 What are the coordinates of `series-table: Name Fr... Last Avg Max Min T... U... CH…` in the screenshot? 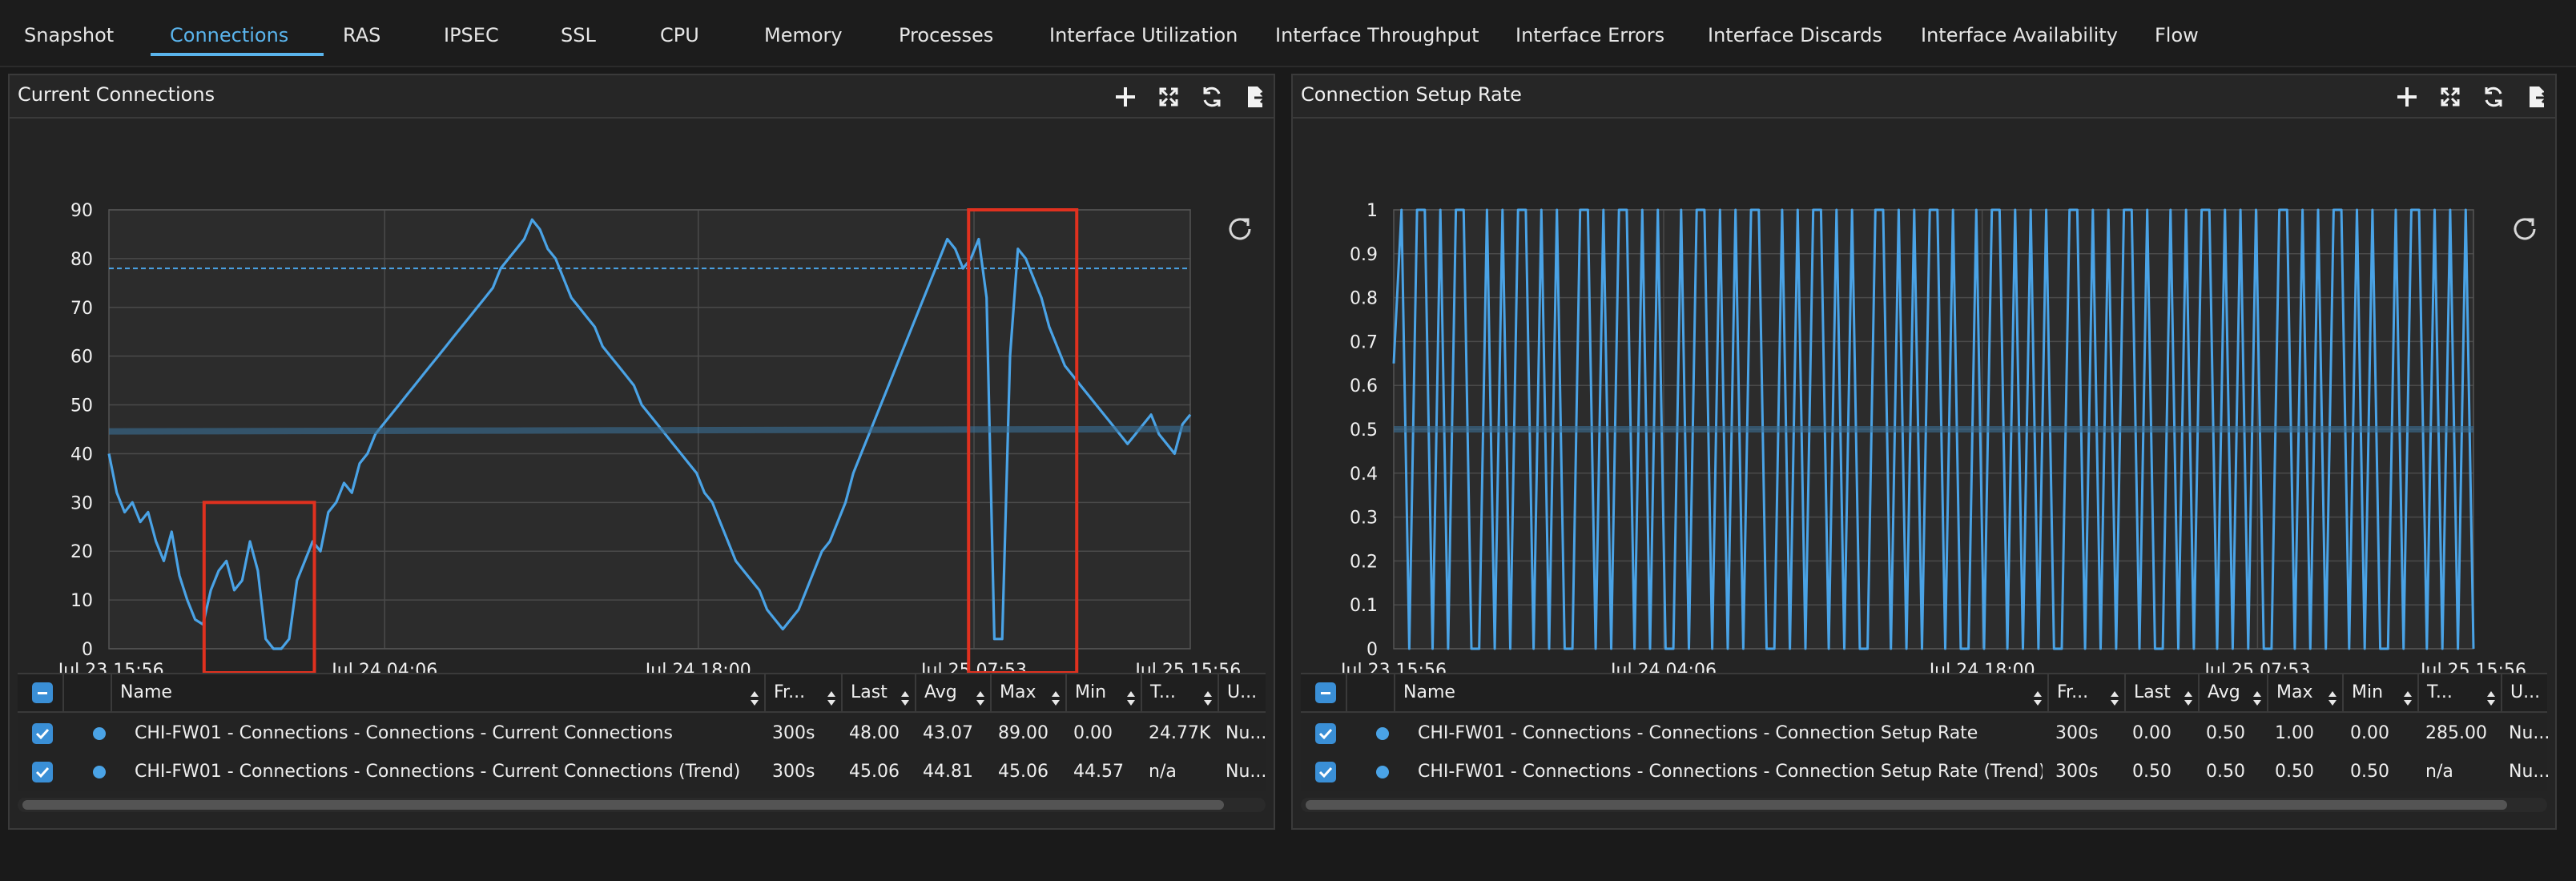 It's located at (1926, 749).